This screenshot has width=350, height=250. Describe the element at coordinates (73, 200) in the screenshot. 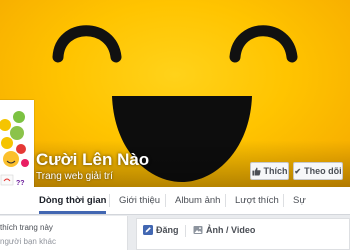

I see `tab-timeline: Dòng thời gian` at that location.